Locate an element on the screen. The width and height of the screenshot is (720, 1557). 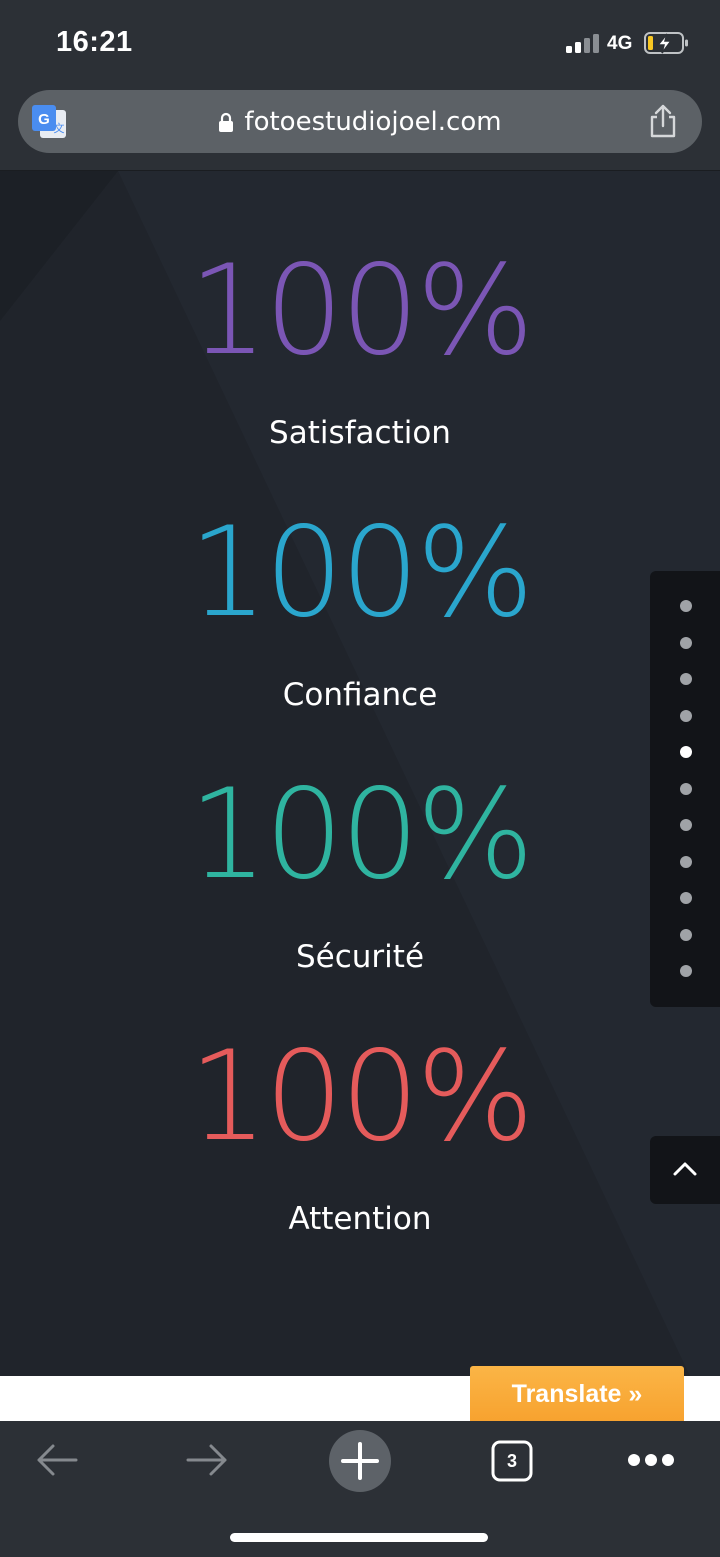
tab-count: 3 is located at coordinates (511, 1460).